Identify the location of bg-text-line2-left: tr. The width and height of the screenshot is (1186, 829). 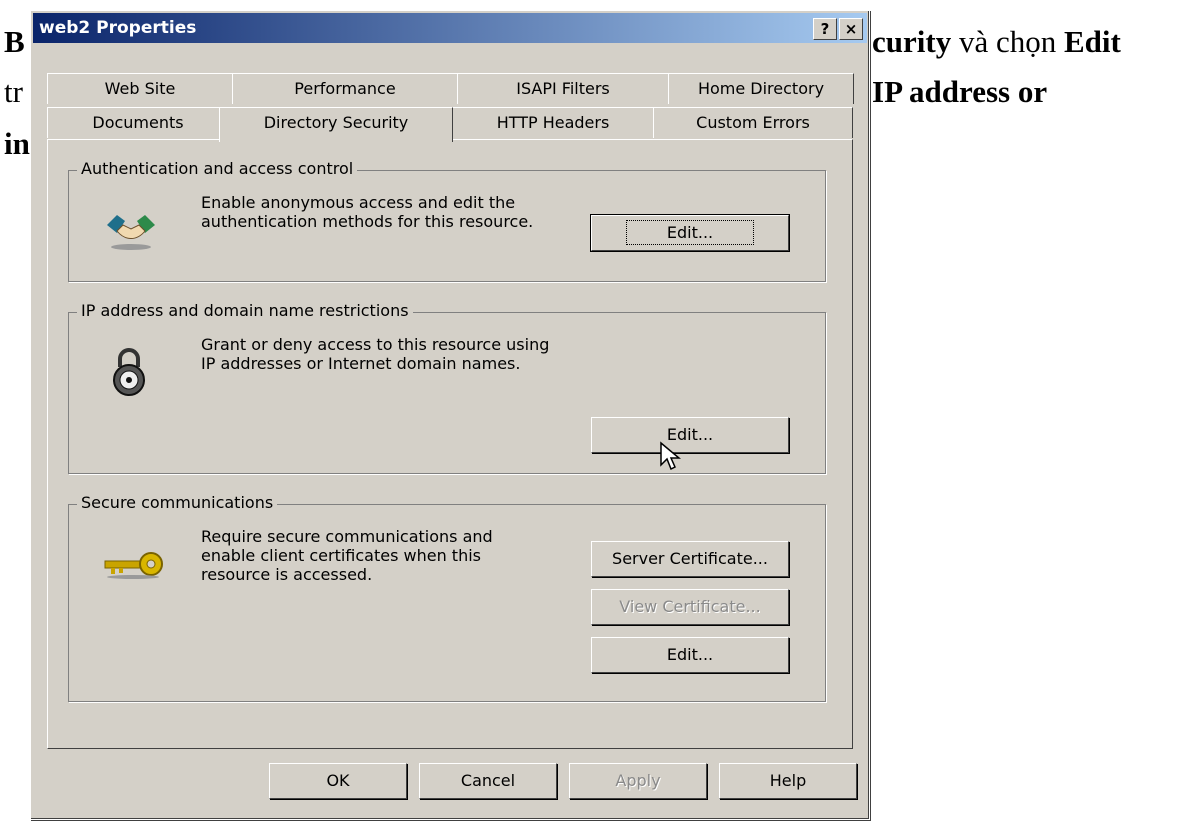
(13, 91).